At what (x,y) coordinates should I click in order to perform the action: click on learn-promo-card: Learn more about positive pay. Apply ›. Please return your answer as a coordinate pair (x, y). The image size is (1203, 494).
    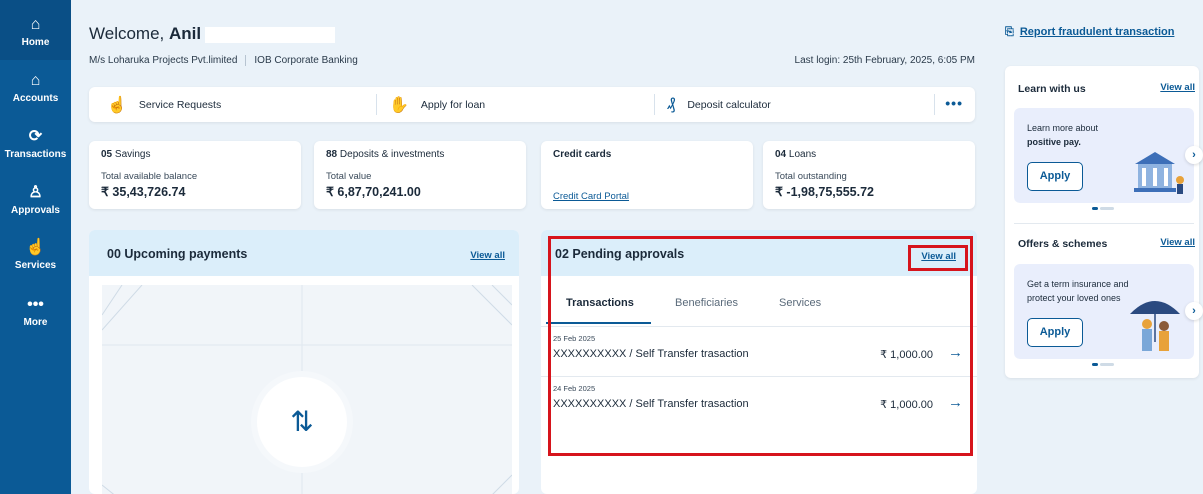
    Looking at the image, I should click on (1108, 155).